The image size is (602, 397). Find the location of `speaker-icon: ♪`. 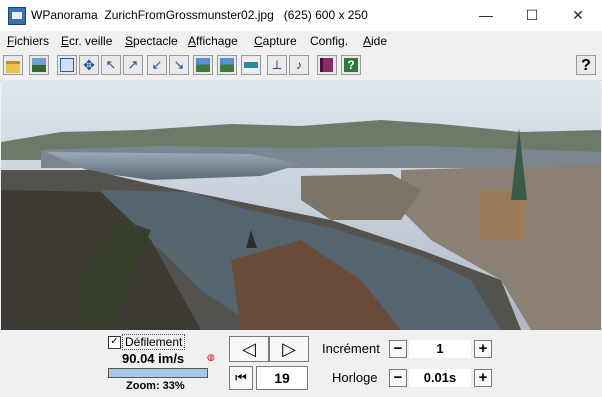

speaker-icon: ♪ is located at coordinates (299, 65).